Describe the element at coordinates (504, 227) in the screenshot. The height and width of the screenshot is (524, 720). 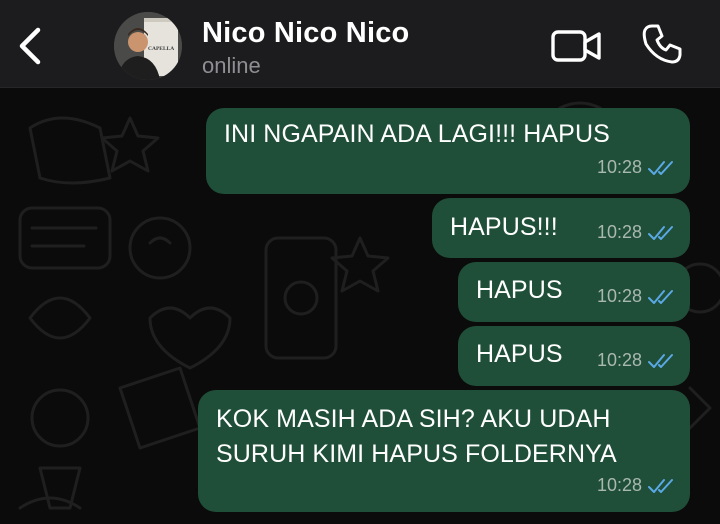
I see `message-text: HAPUS!!!` at that location.